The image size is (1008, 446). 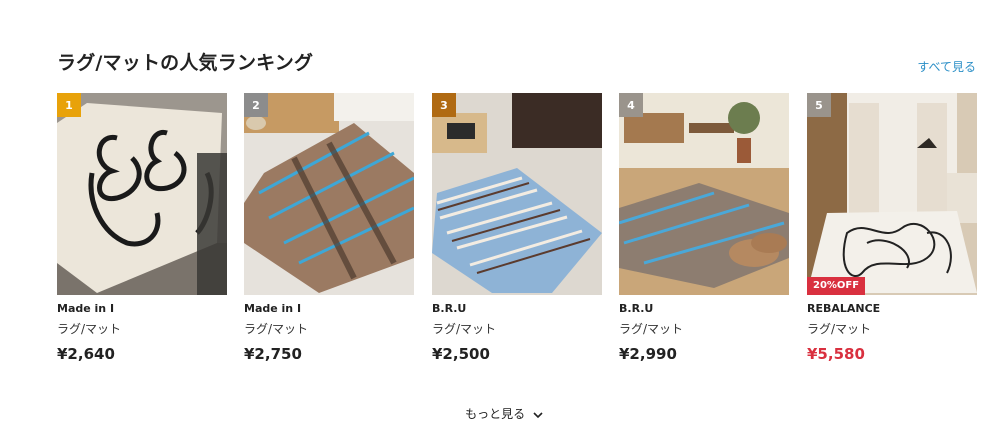 I want to click on product-card: 3 B.R.U ラグ/マット ¥2,500, so click(x=517, y=228).